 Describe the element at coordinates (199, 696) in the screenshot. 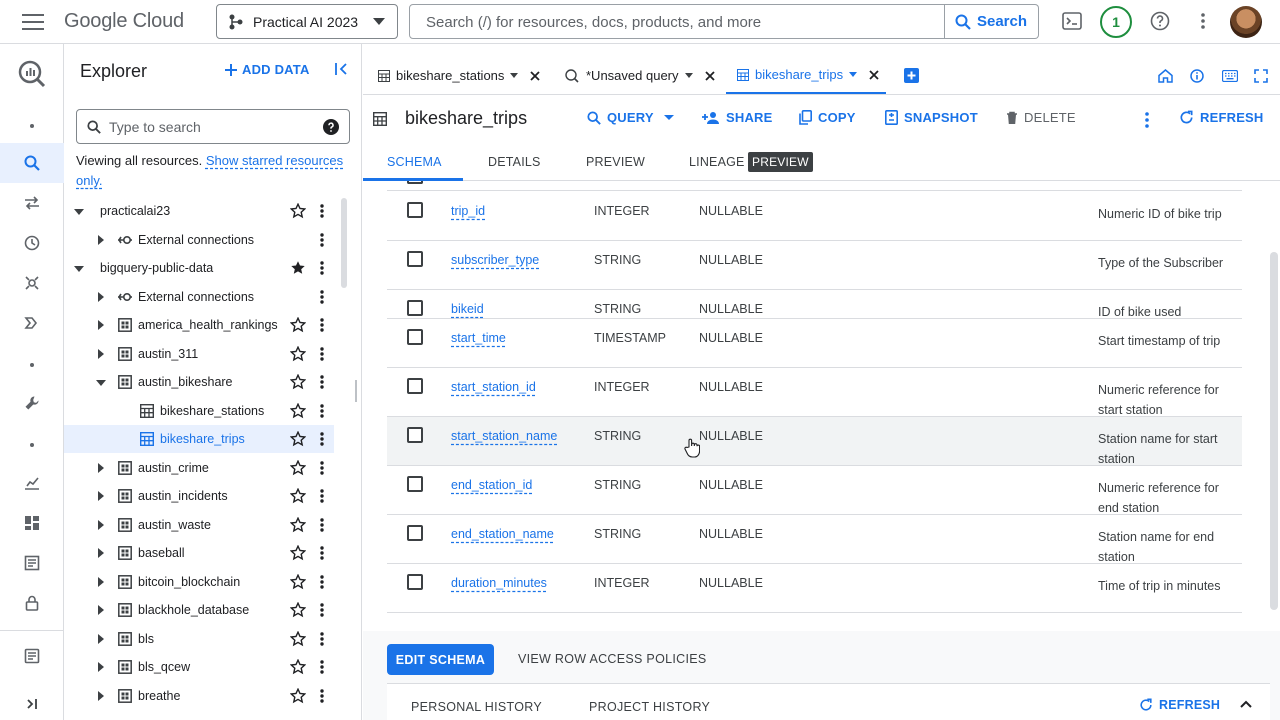

I see `tree-row: breathe` at that location.